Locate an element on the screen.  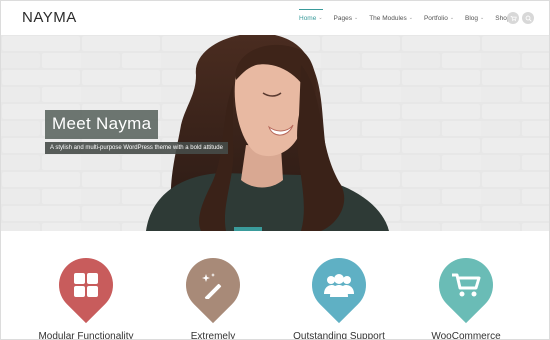
hero-title: Meet Nayma is located at coordinates (102, 124).